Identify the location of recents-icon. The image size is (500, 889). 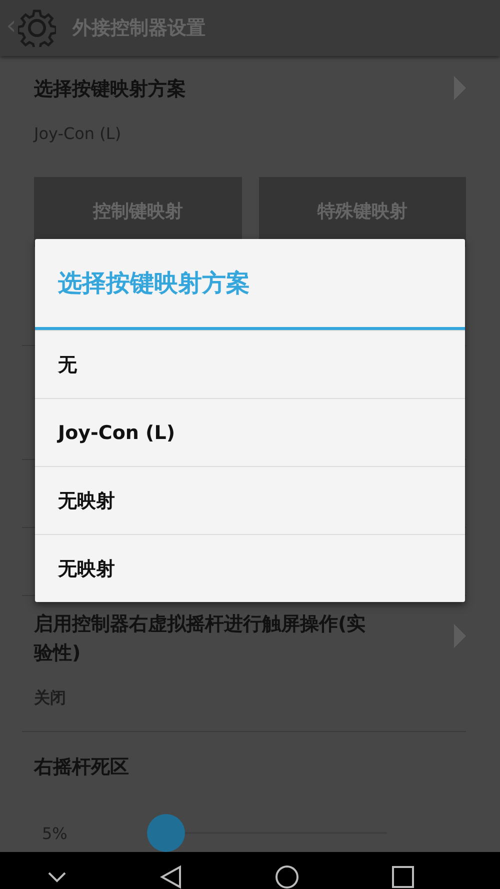
(403, 877).